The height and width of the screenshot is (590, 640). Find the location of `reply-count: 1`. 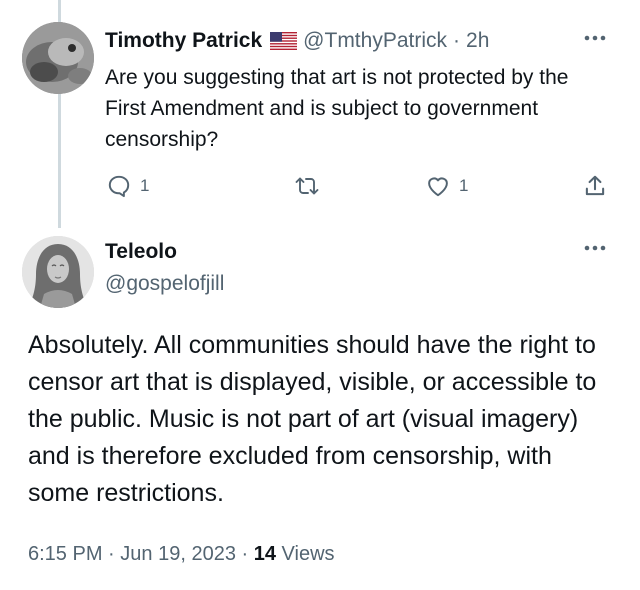

reply-count: 1 is located at coordinates (145, 185).